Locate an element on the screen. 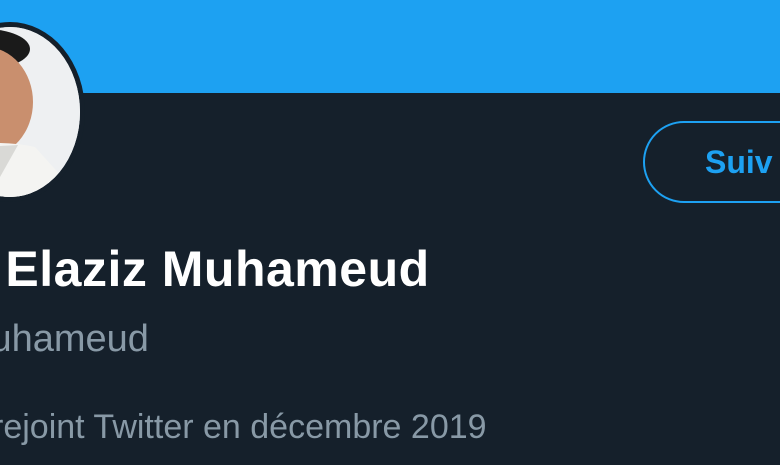 The height and width of the screenshot is (465, 780). joined-date: rejoint Twitter en décembre 2019 is located at coordinates (243, 427).